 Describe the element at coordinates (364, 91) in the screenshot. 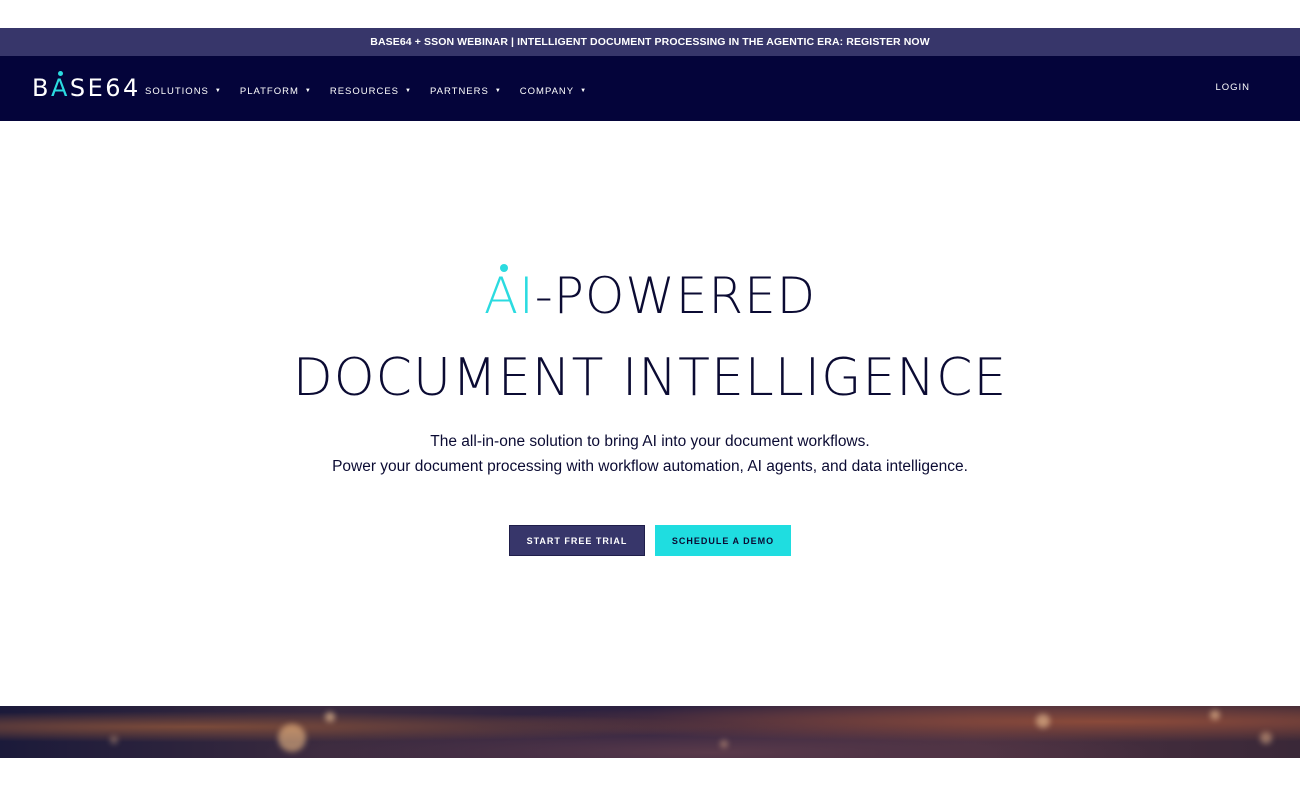

I see `nav-item-label: RESOURCES` at that location.